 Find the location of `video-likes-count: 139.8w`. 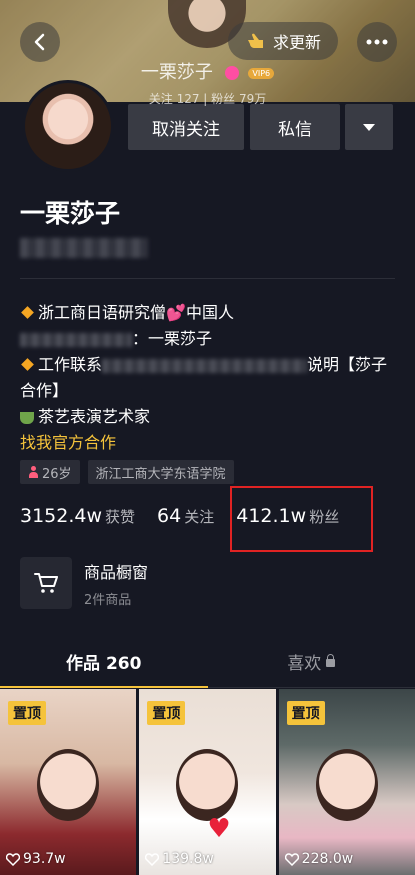

video-likes-count: 139.8w is located at coordinates (188, 859).